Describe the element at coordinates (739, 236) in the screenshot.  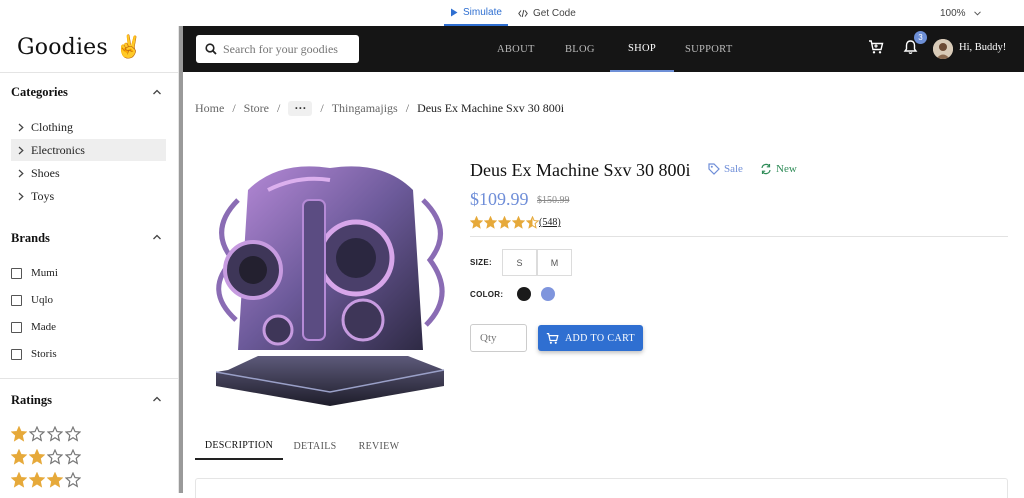
I see `info-divider` at that location.